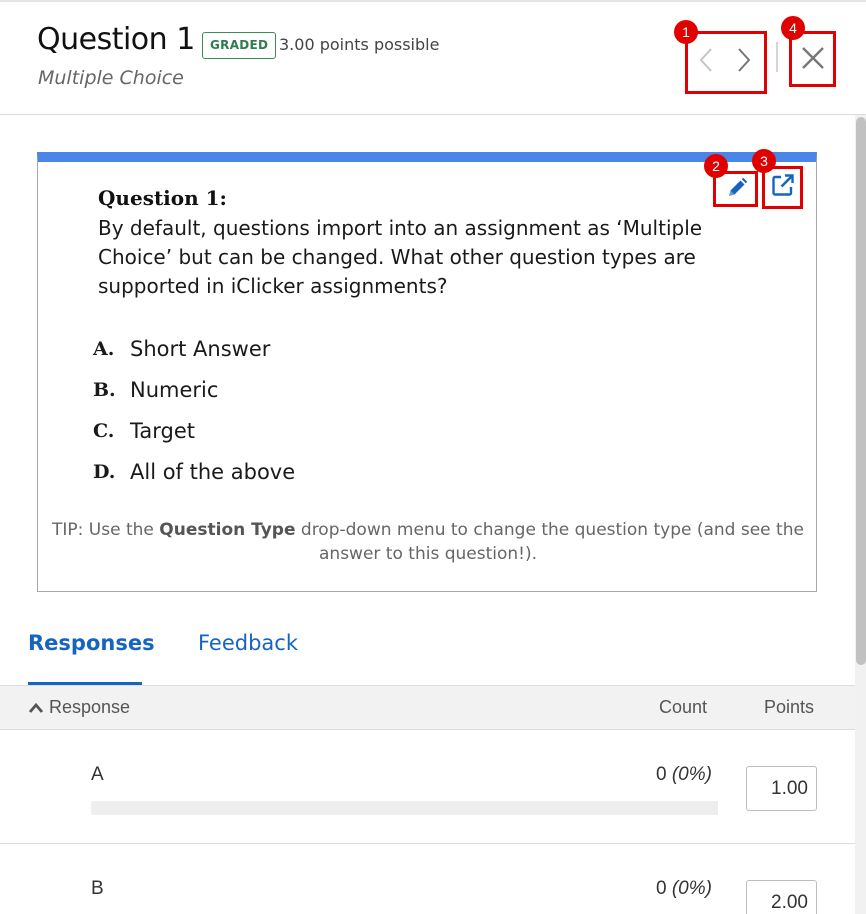 The width and height of the screenshot is (866, 914). Describe the element at coordinates (726, 62) in the screenshot. I see `annotation-box-nav` at that location.